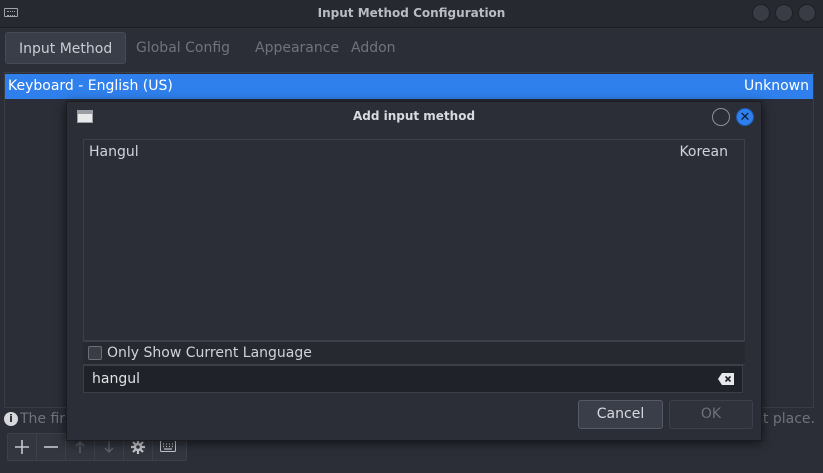 This screenshot has width=823, height=473. I want to click on dialog-title: Add input method, so click(414, 116).